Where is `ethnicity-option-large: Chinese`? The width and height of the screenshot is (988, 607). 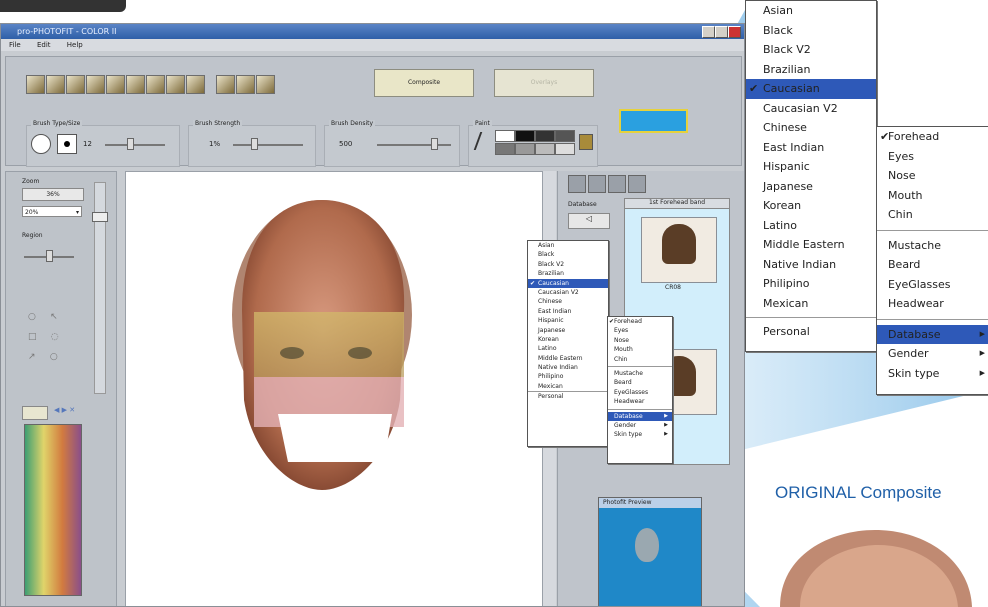
ethnicity-option-large: Chinese is located at coordinates (811, 128).